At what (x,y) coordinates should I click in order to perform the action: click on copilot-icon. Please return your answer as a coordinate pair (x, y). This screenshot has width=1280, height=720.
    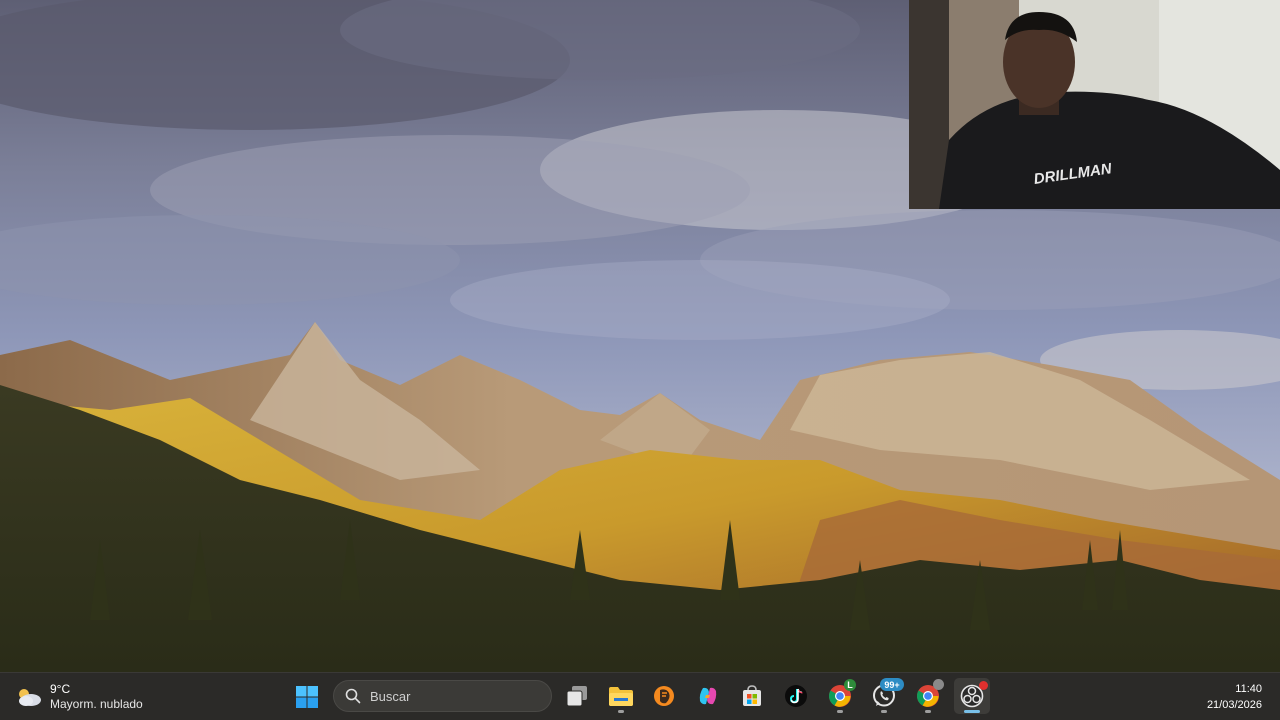
    Looking at the image, I should click on (708, 696).